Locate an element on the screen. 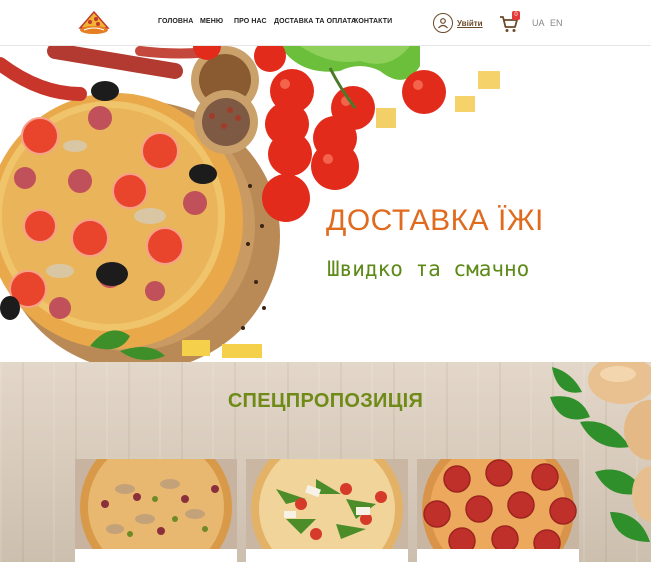 The height and width of the screenshot is (562, 651). login-label: Увійти is located at coordinates (470, 23).